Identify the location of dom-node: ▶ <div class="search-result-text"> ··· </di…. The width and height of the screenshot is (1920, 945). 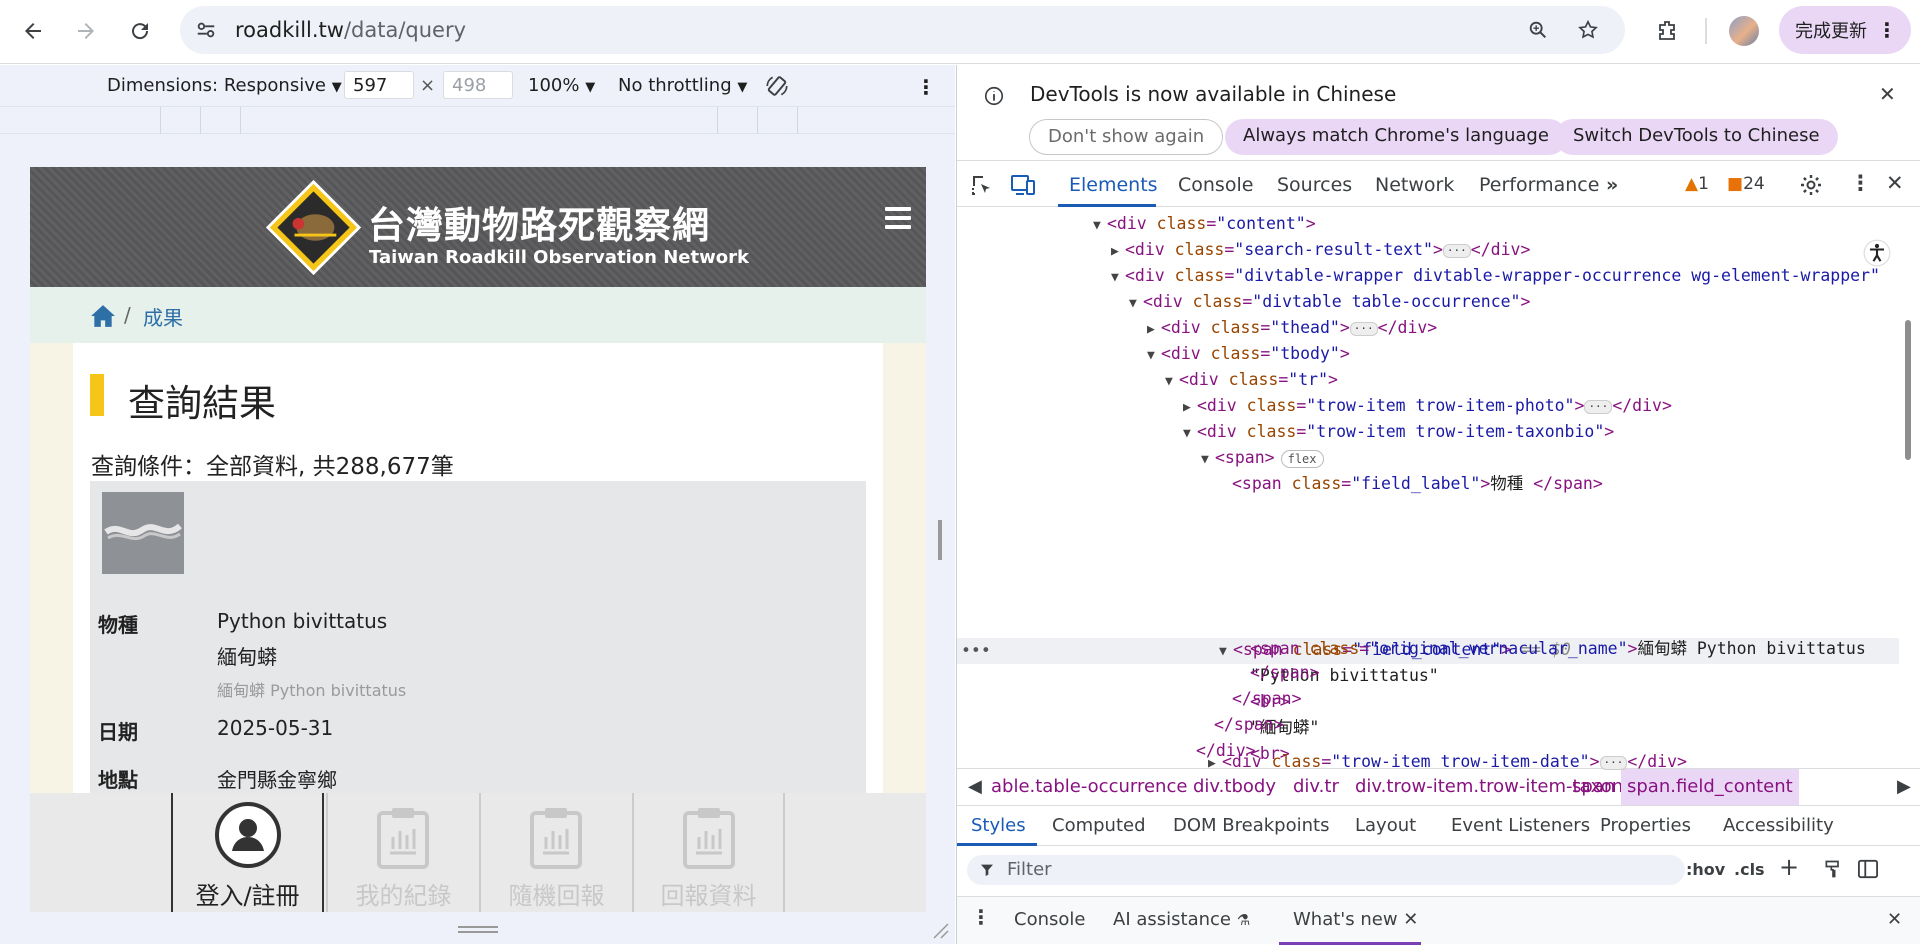
(1320, 250).